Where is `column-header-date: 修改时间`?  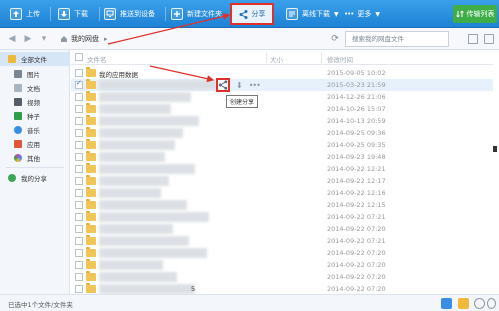
column-header-date: 修改时间 is located at coordinates (340, 59).